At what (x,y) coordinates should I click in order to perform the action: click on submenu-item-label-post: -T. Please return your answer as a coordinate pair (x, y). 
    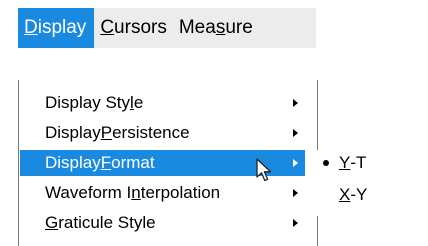
    Looking at the image, I should click on (358, 162).